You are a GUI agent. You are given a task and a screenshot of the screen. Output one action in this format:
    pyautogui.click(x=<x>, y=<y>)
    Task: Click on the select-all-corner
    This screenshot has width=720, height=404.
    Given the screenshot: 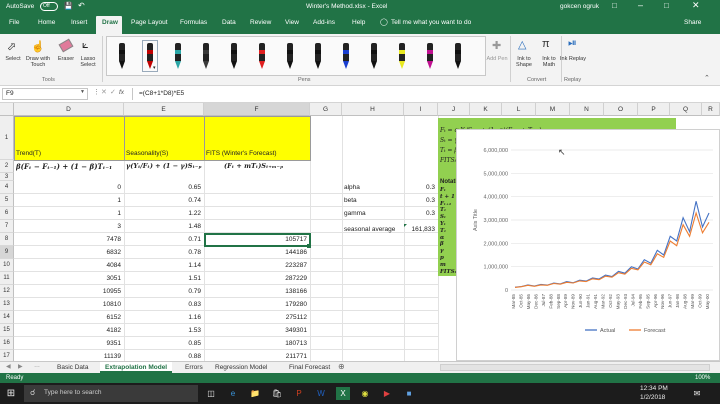 What is the action you would take?
    pyautogui.click(x=7, y=109)
    